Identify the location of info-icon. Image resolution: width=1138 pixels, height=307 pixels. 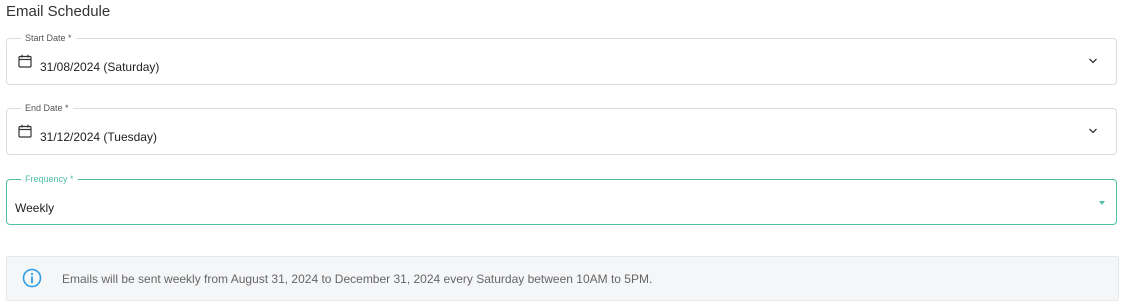
(32, 278).